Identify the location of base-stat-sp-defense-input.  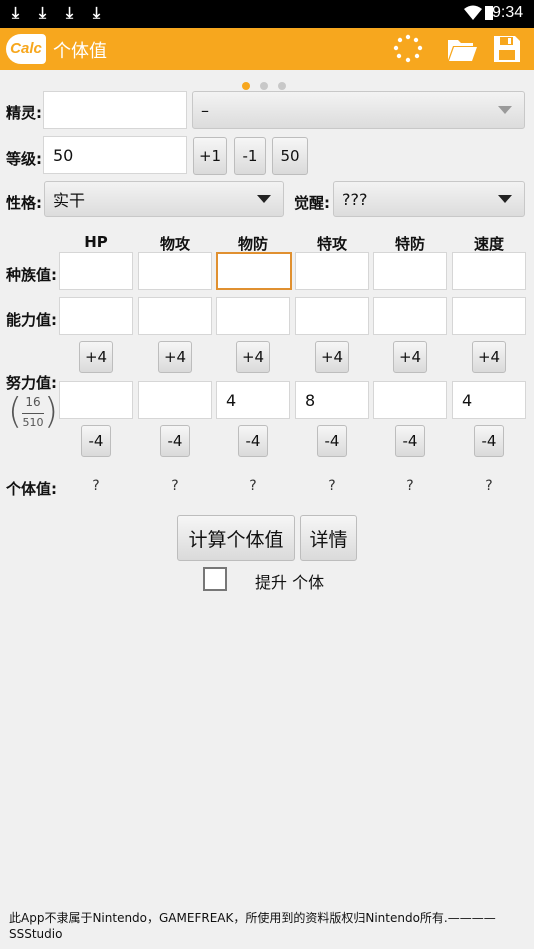
(410, 271).